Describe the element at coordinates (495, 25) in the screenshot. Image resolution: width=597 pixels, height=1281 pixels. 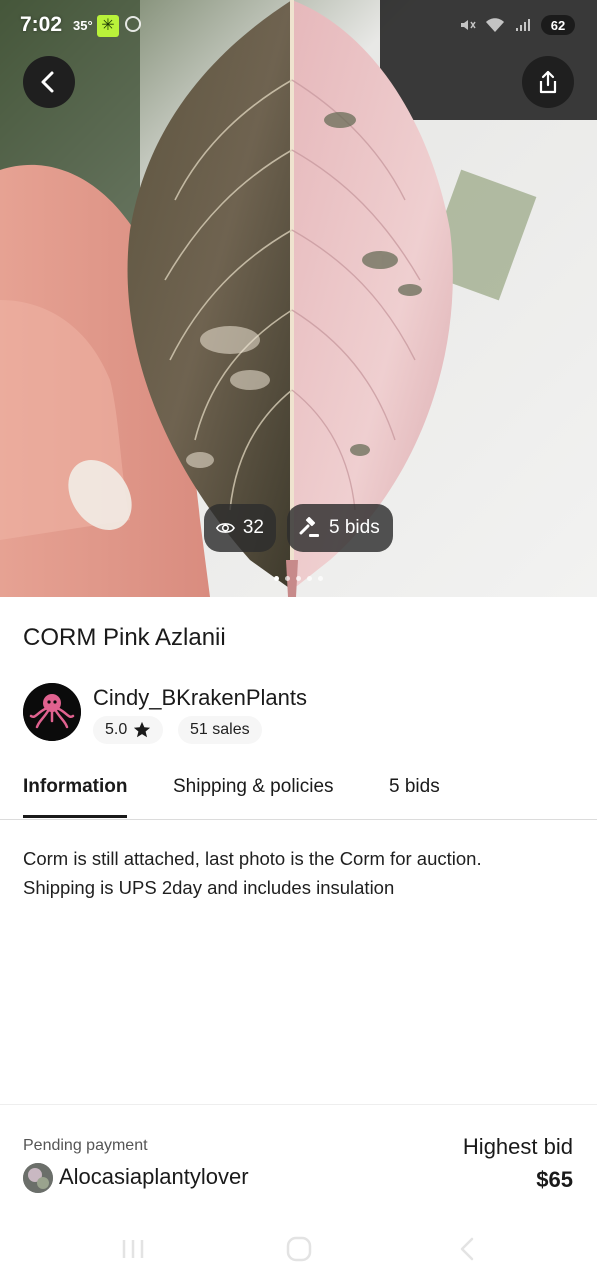
I see `wifi-icon` at that location.